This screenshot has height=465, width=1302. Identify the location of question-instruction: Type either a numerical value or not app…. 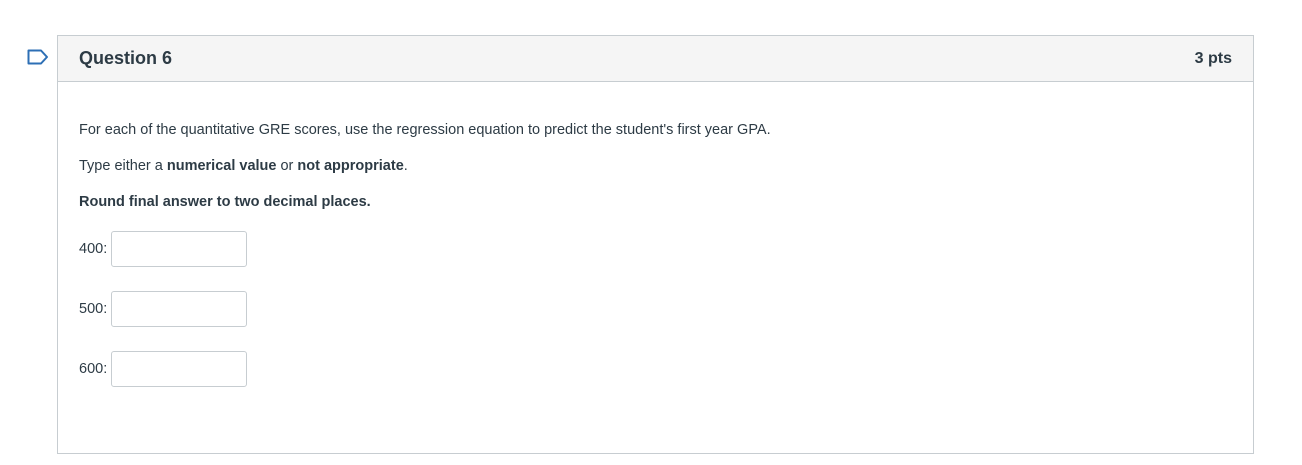
(655, 166).